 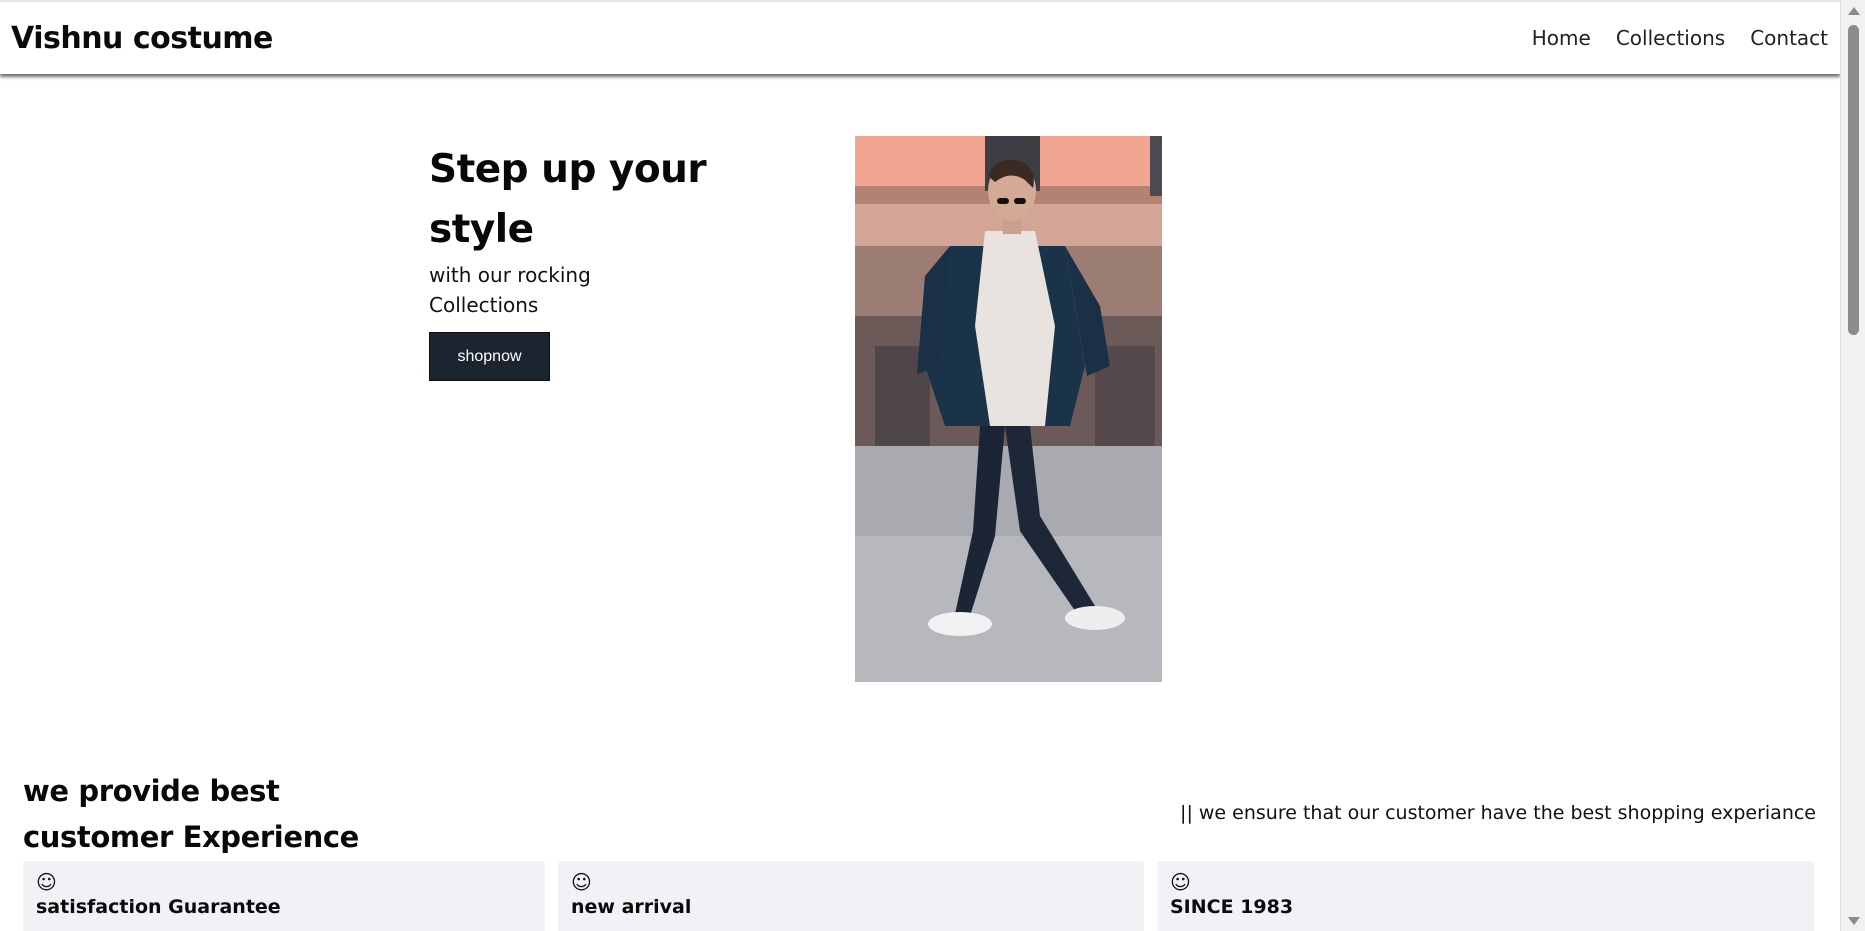 I want to click on hero-title: Step up your style, so click(x=568, y=199).